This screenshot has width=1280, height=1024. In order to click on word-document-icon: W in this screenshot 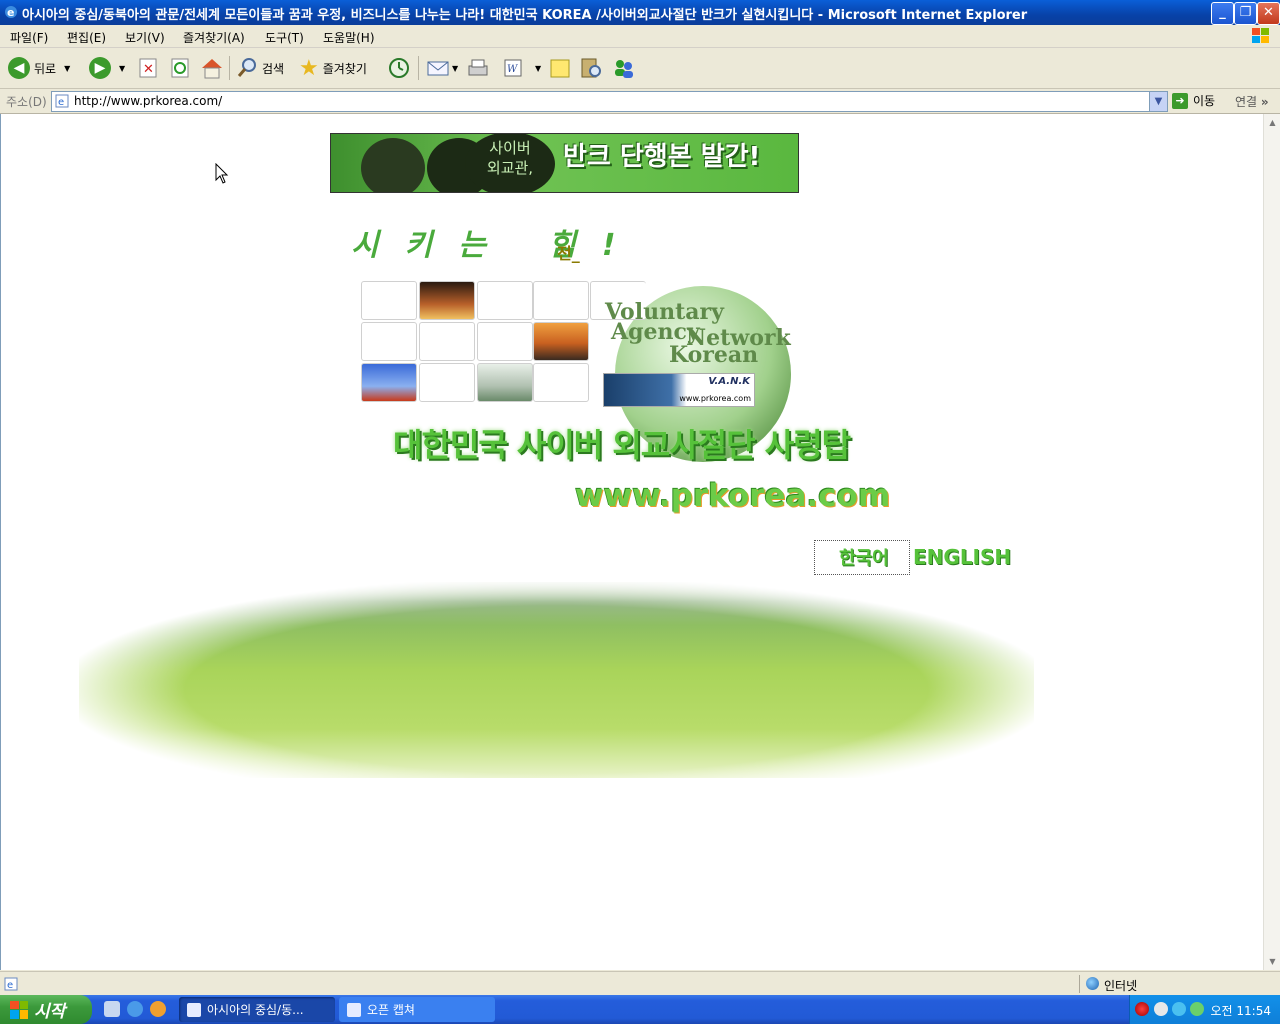, I will do `click(513, 68)`.